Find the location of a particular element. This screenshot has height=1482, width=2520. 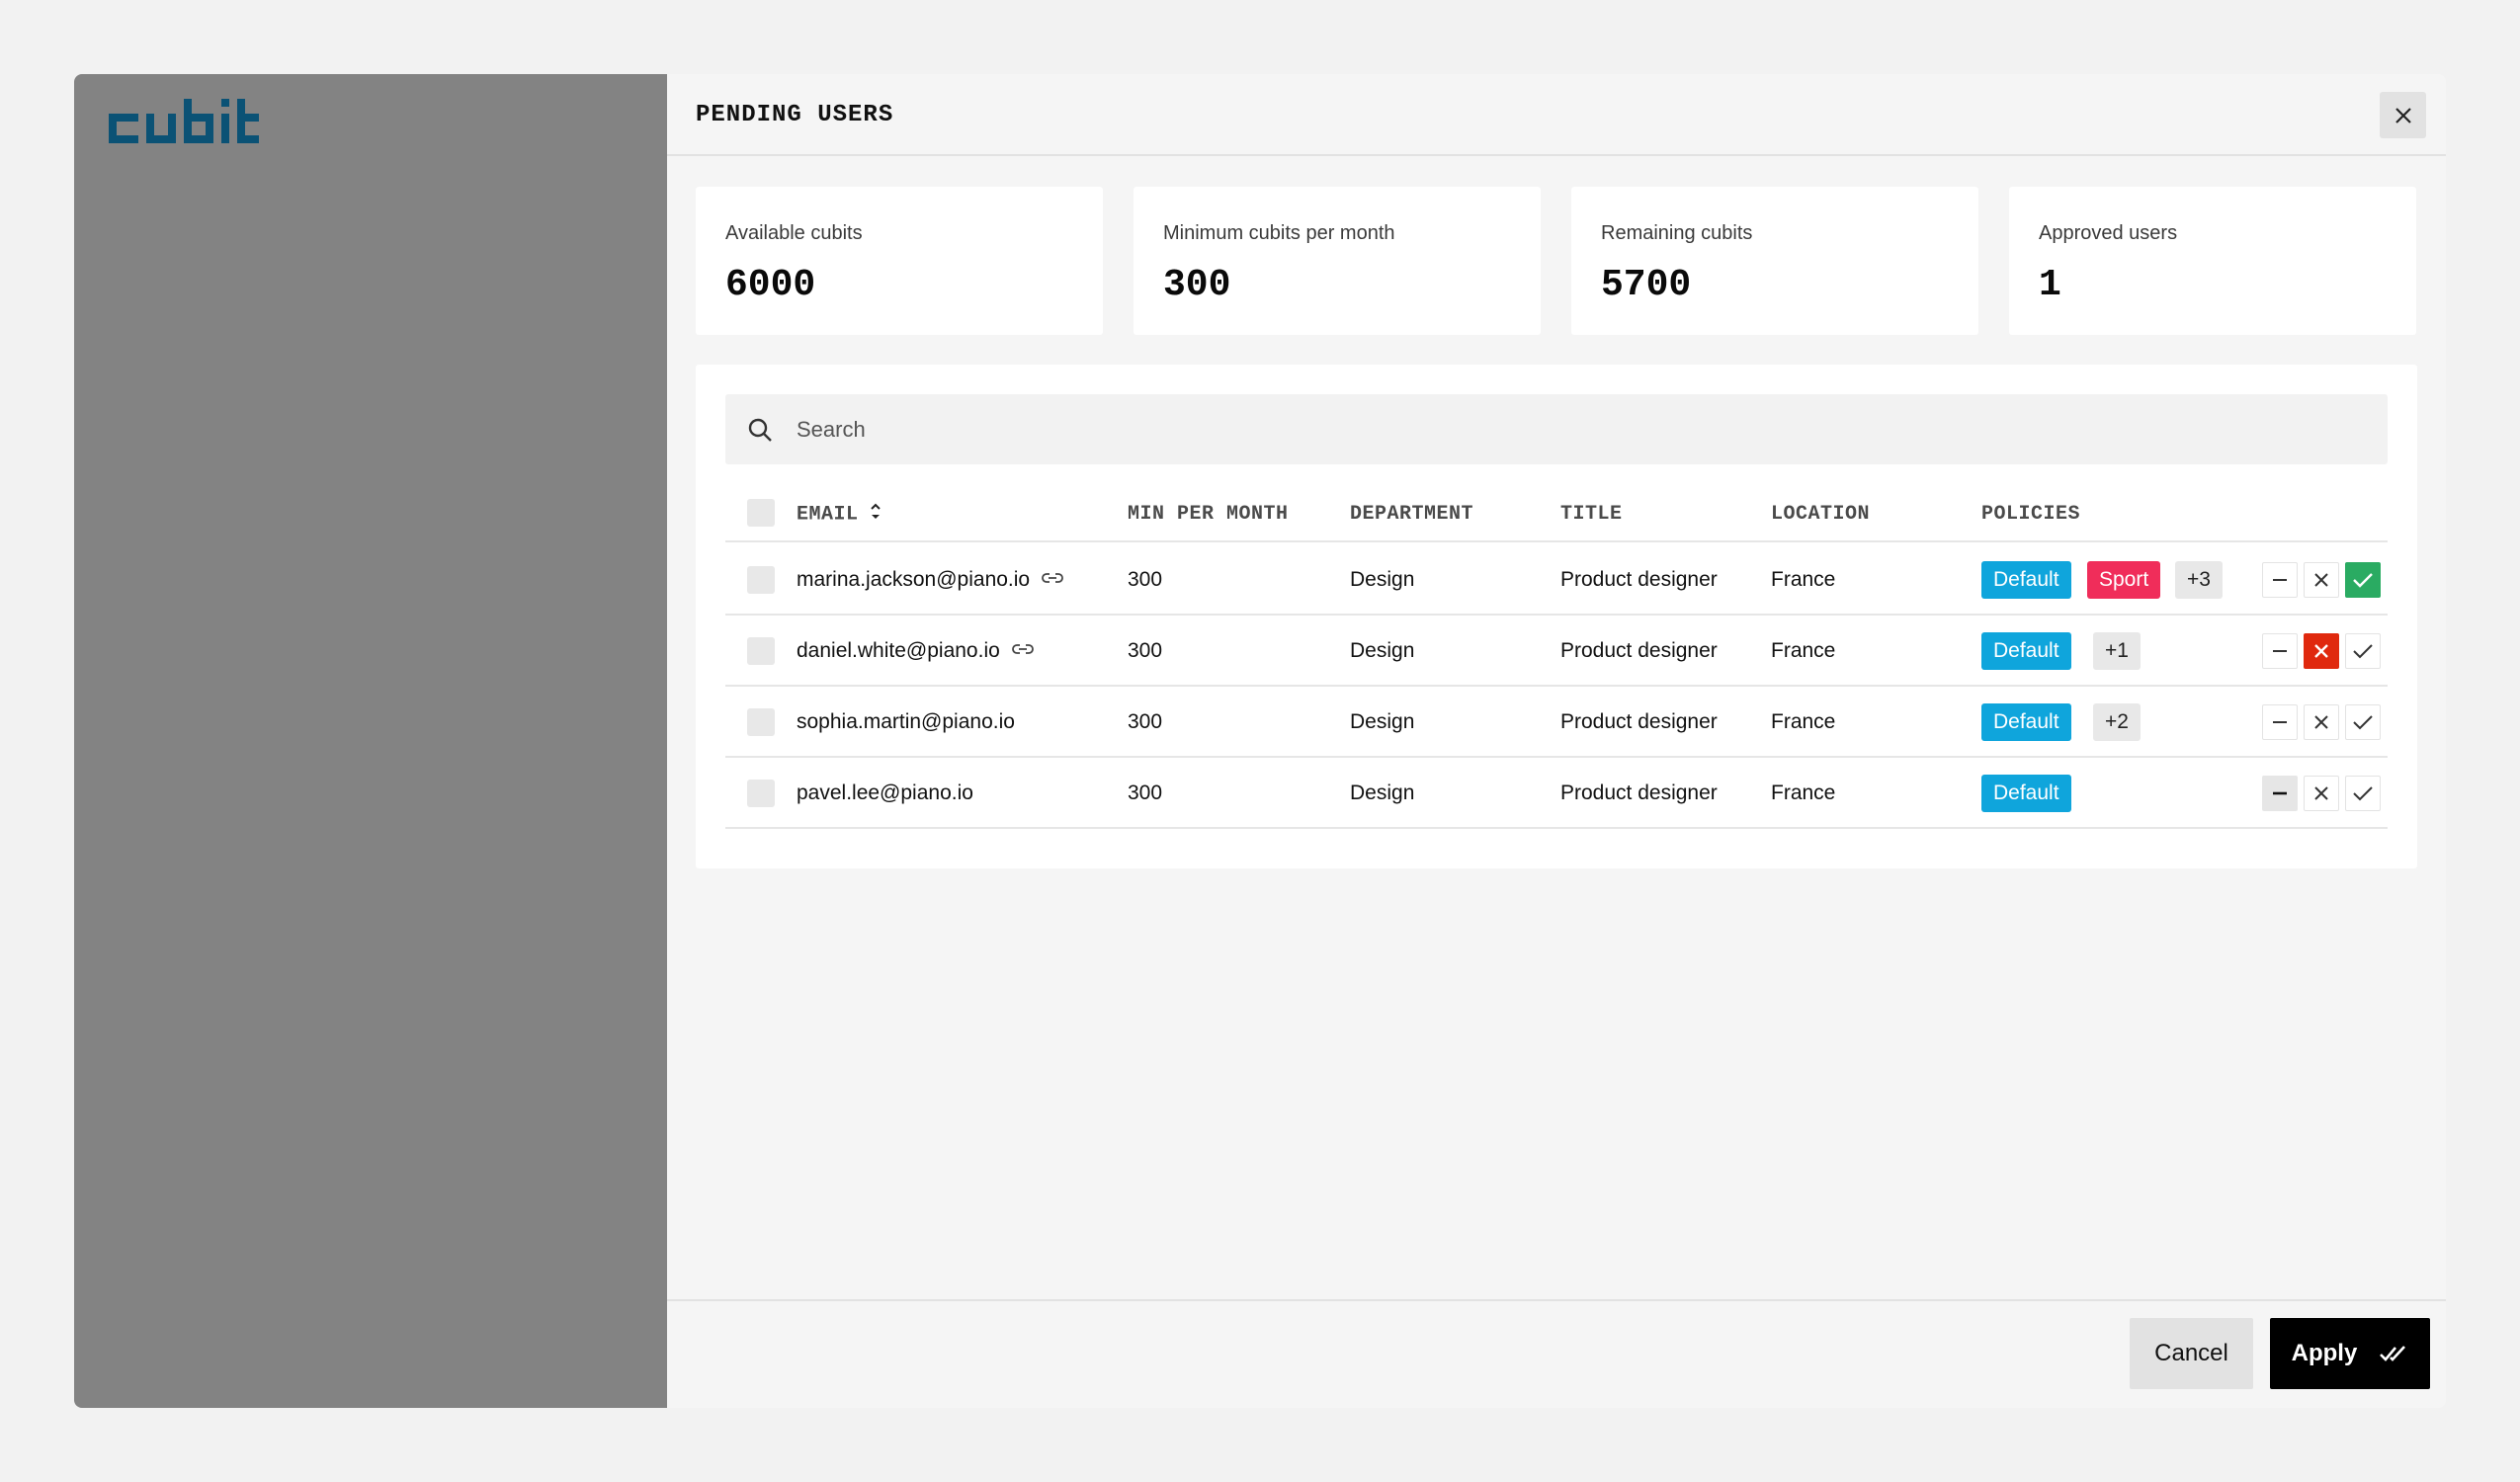

column-header-email: EMAIL is located at coordinates (839, 514).